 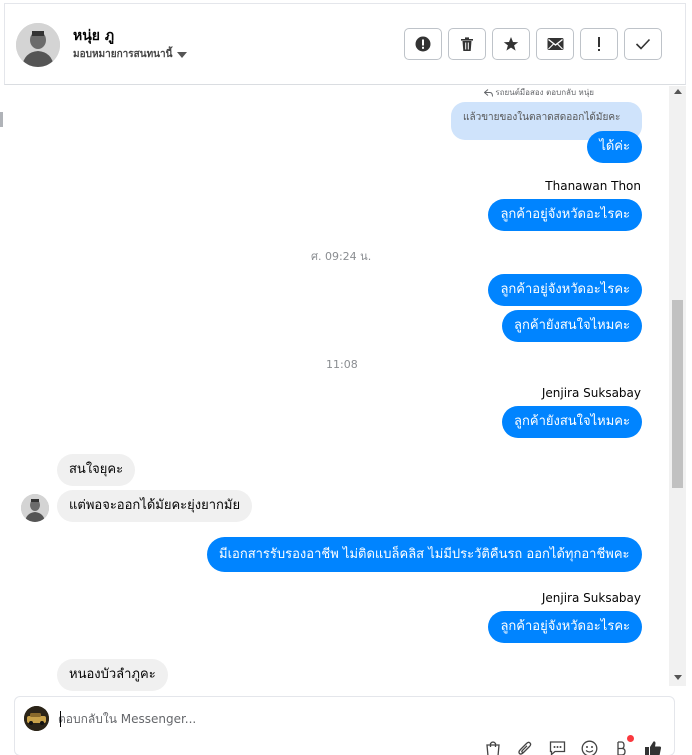 I want to click on reply-icon, so click(x=489, y=92).